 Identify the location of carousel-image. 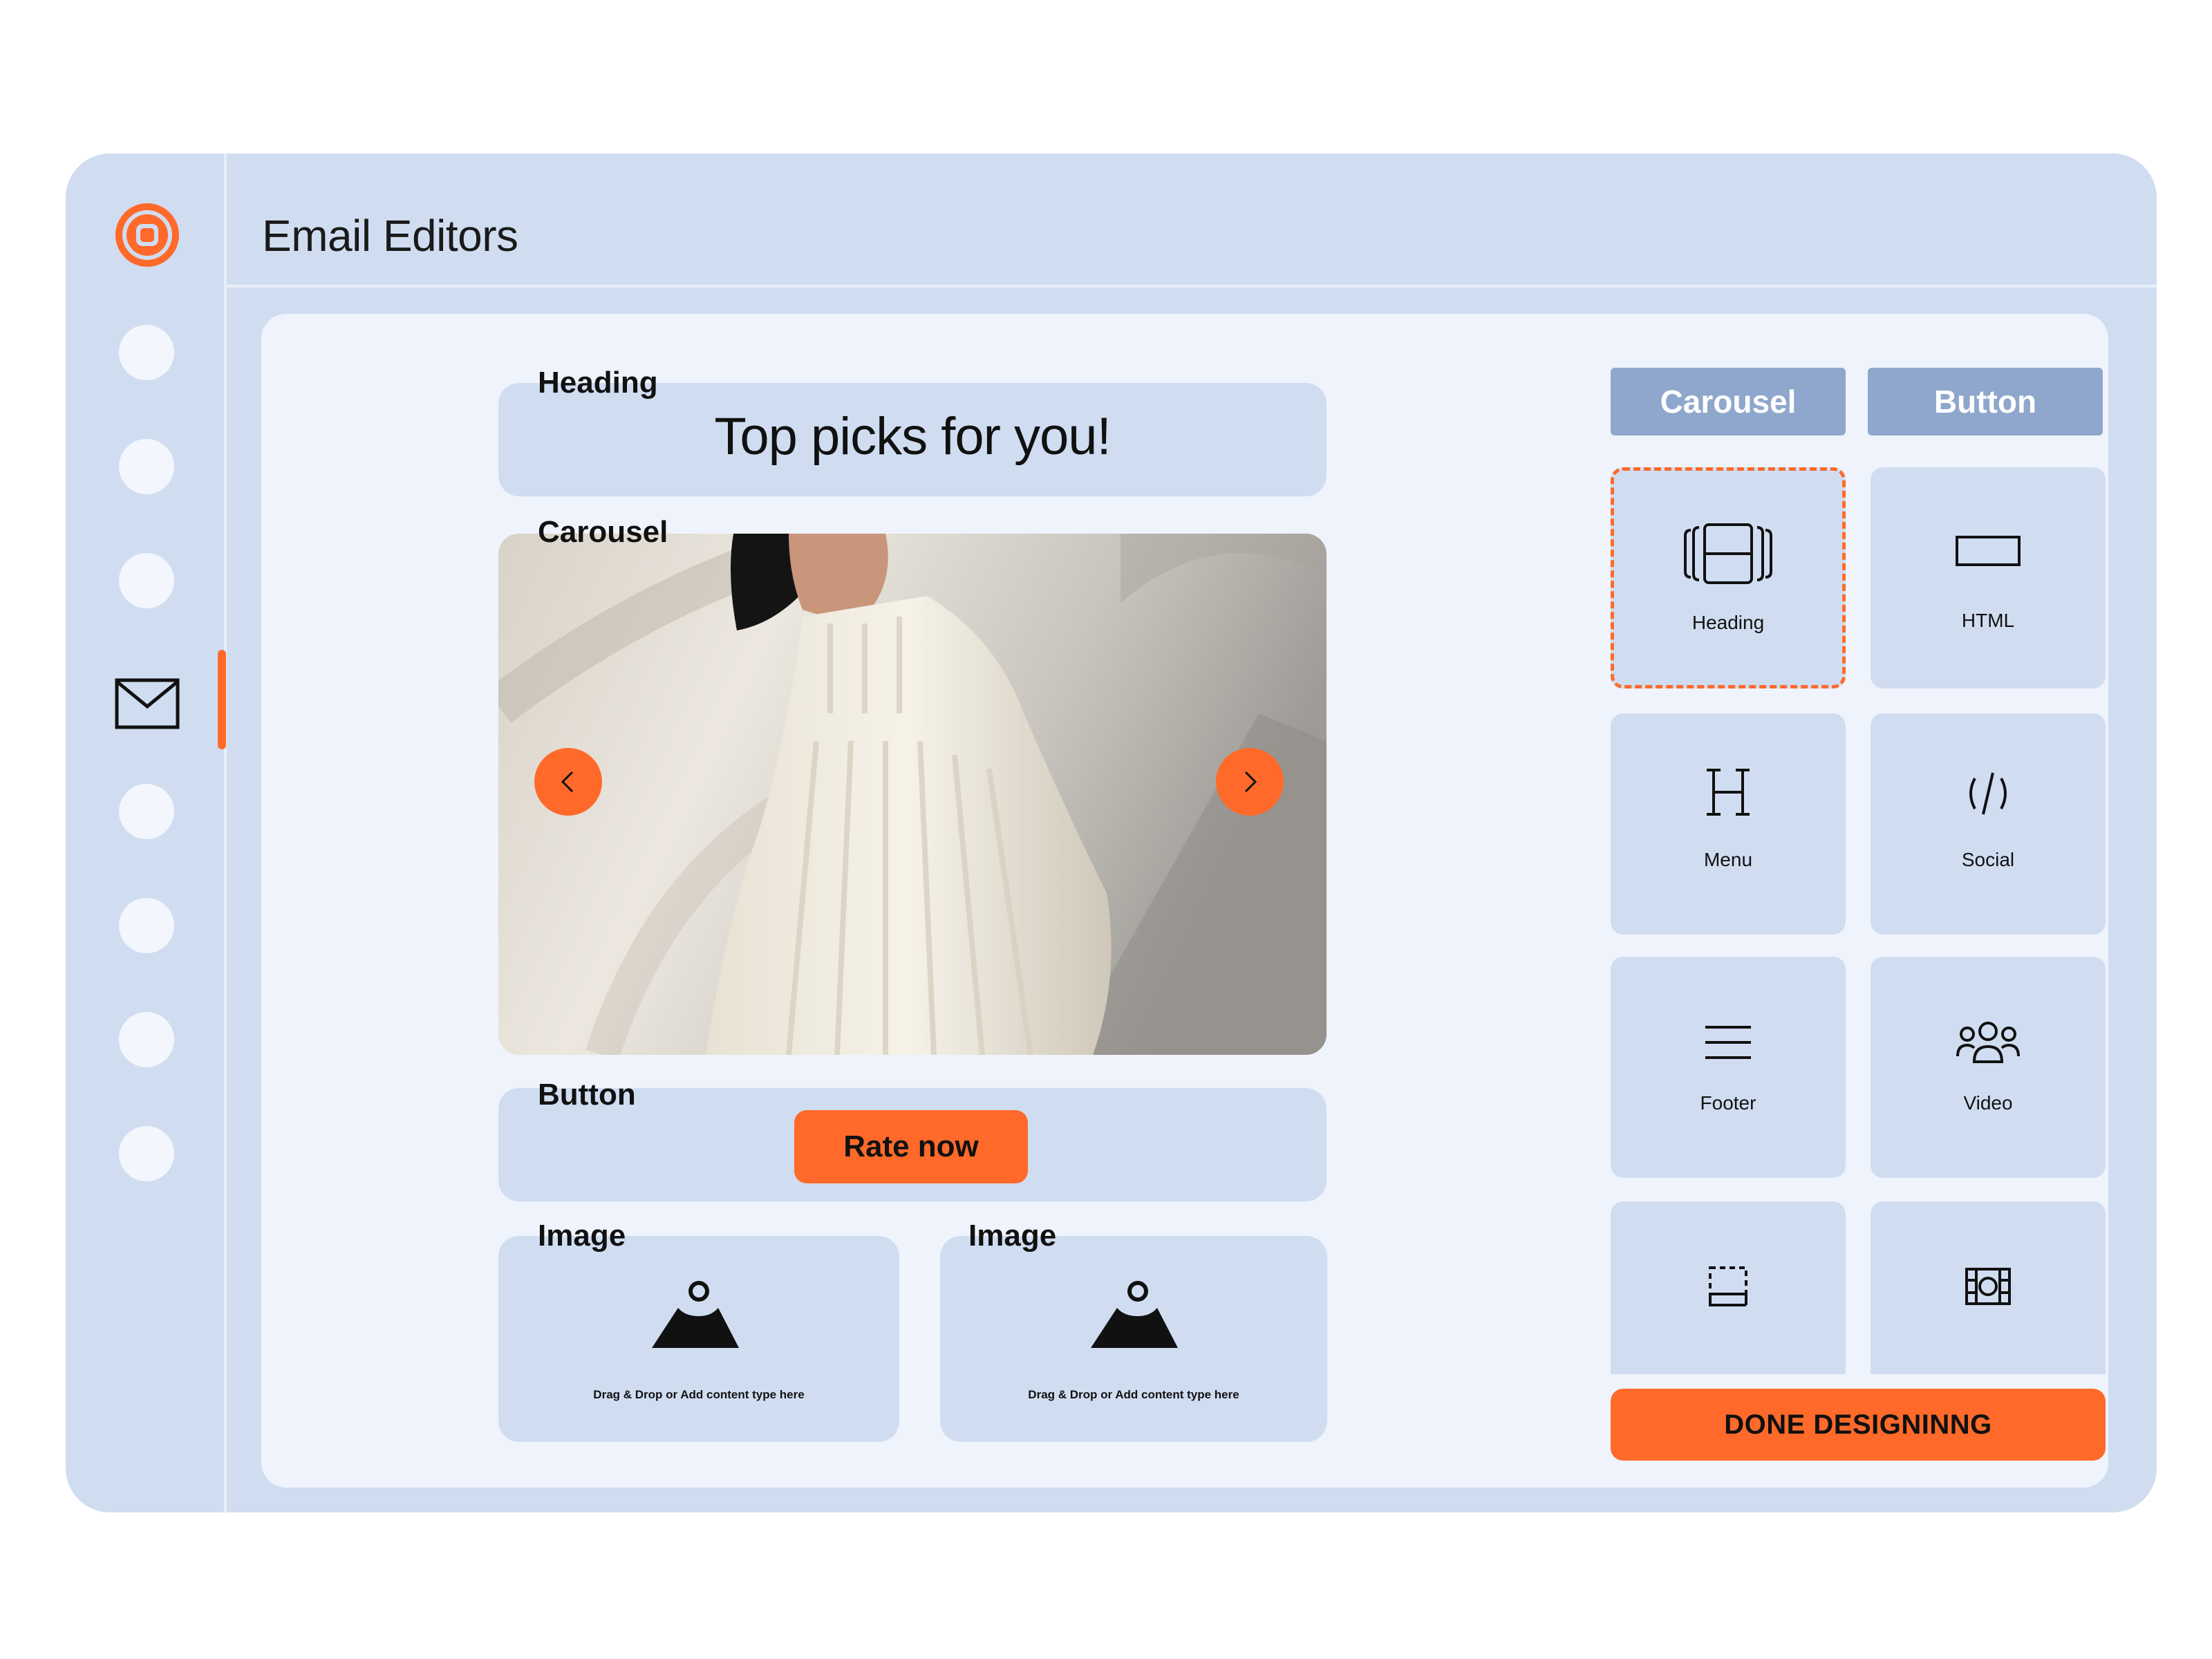
(913, 794).